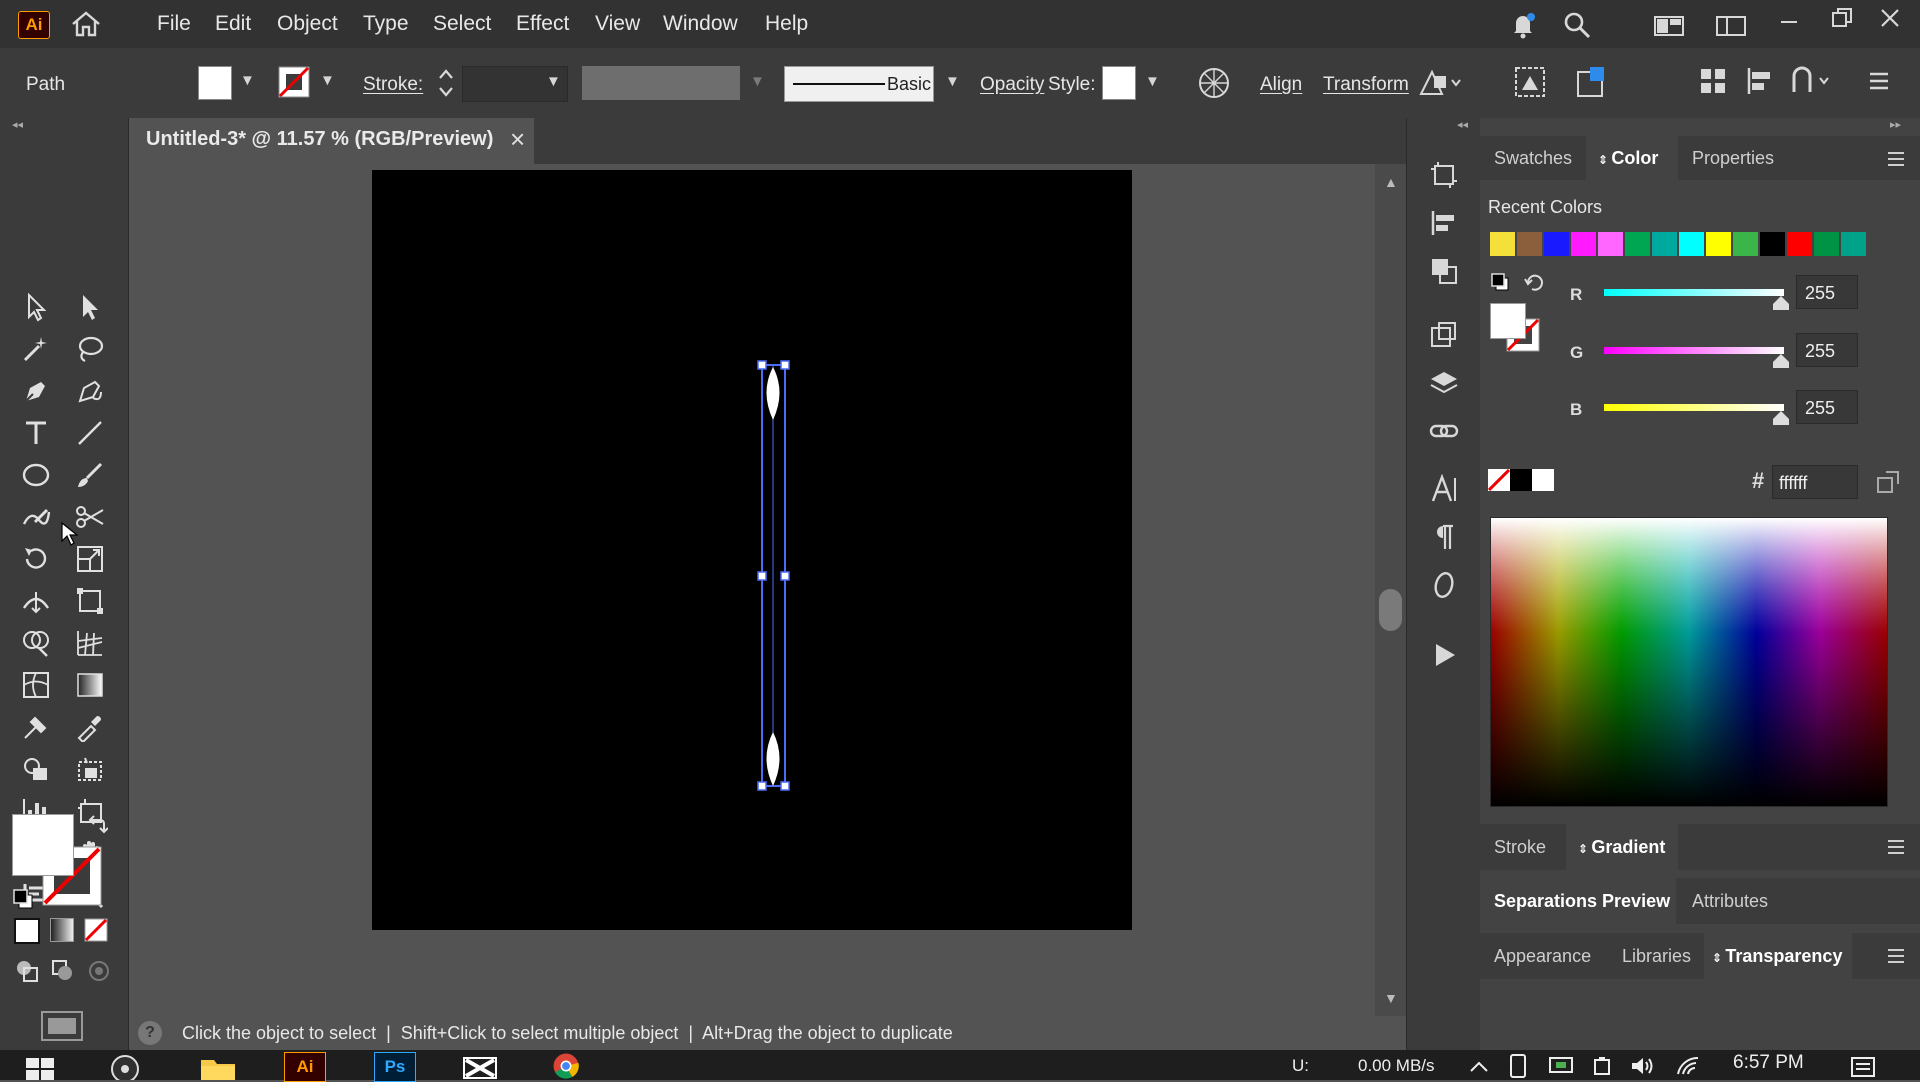  Describe the element at coordinates (90, 349) in the screenshot. I see `lasso-tool-icon` at that location.